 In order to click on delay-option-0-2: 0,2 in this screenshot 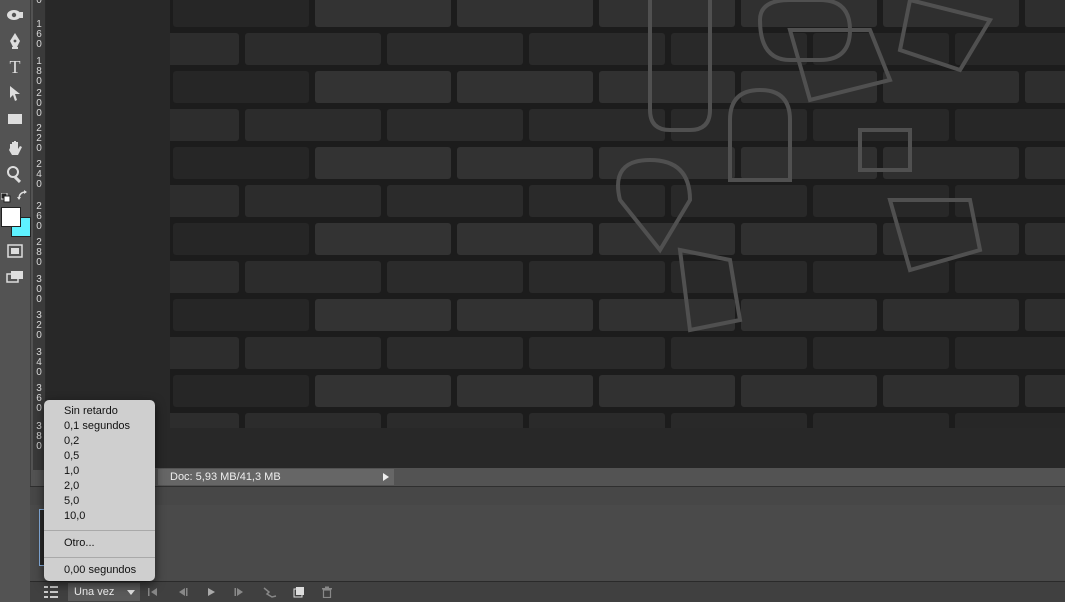, I will do `click(71, 441)`.